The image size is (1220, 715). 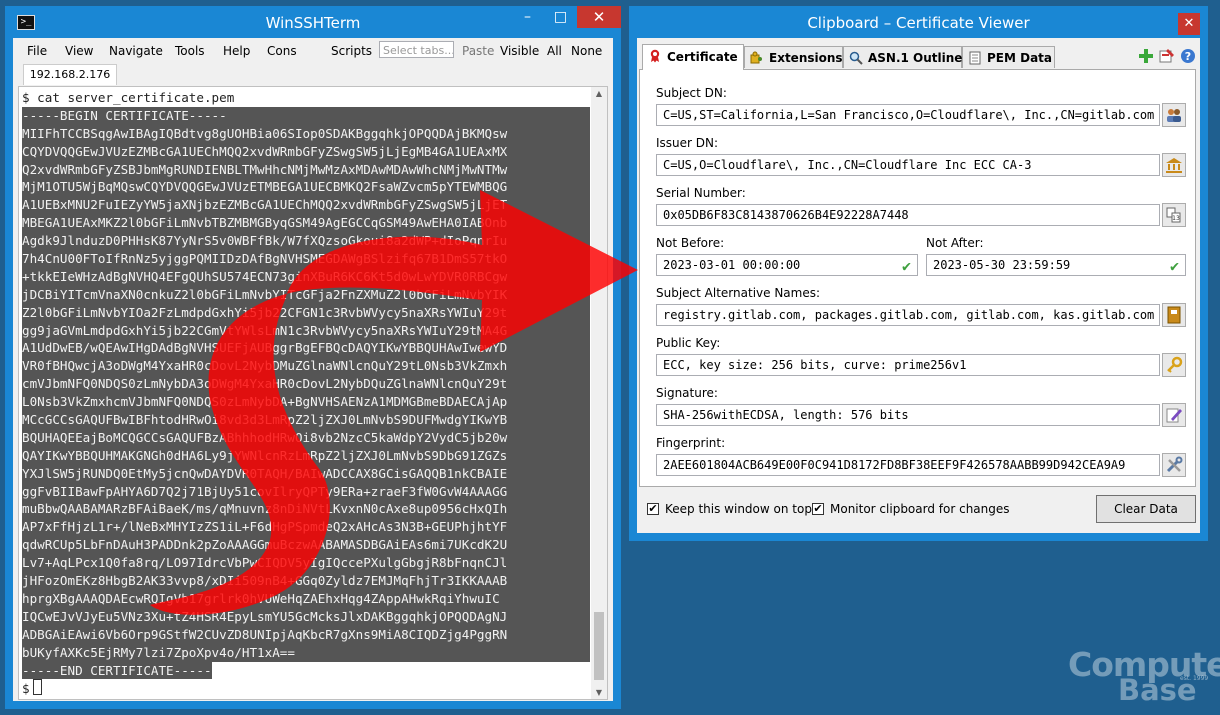 I want to click on cert-line-text: -----BEGIN CERTIFICATE-----, so click(x=306, y=115).